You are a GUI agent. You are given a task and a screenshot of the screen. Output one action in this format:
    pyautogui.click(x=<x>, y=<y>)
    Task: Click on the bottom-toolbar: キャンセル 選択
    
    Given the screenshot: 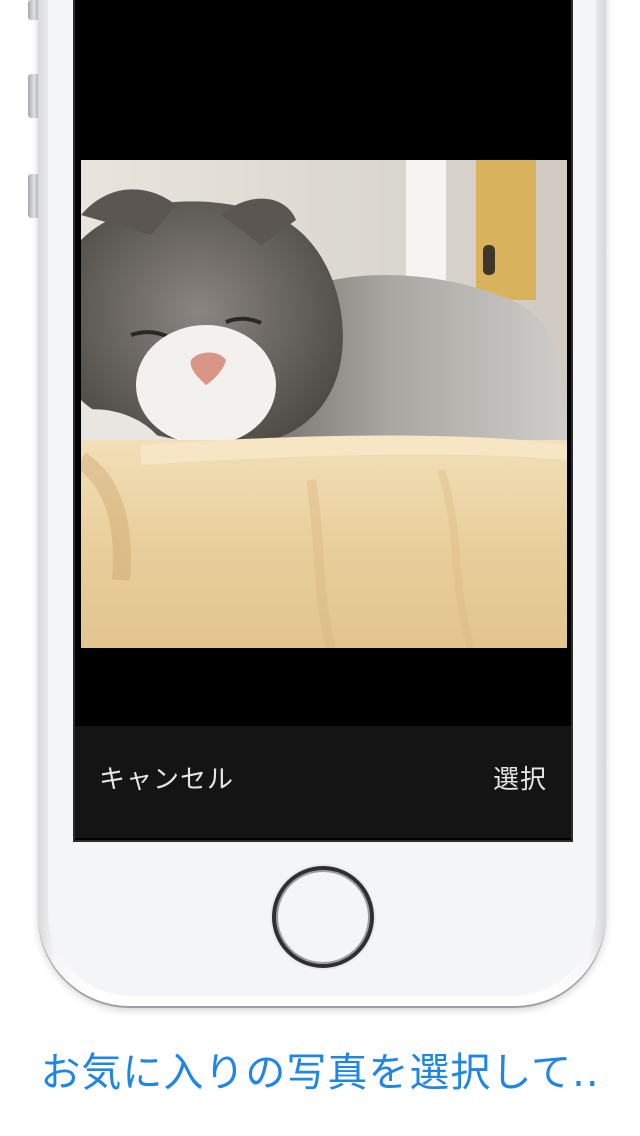 What is the action you would take?
    pyautogui.click(x=323, y=782)
    